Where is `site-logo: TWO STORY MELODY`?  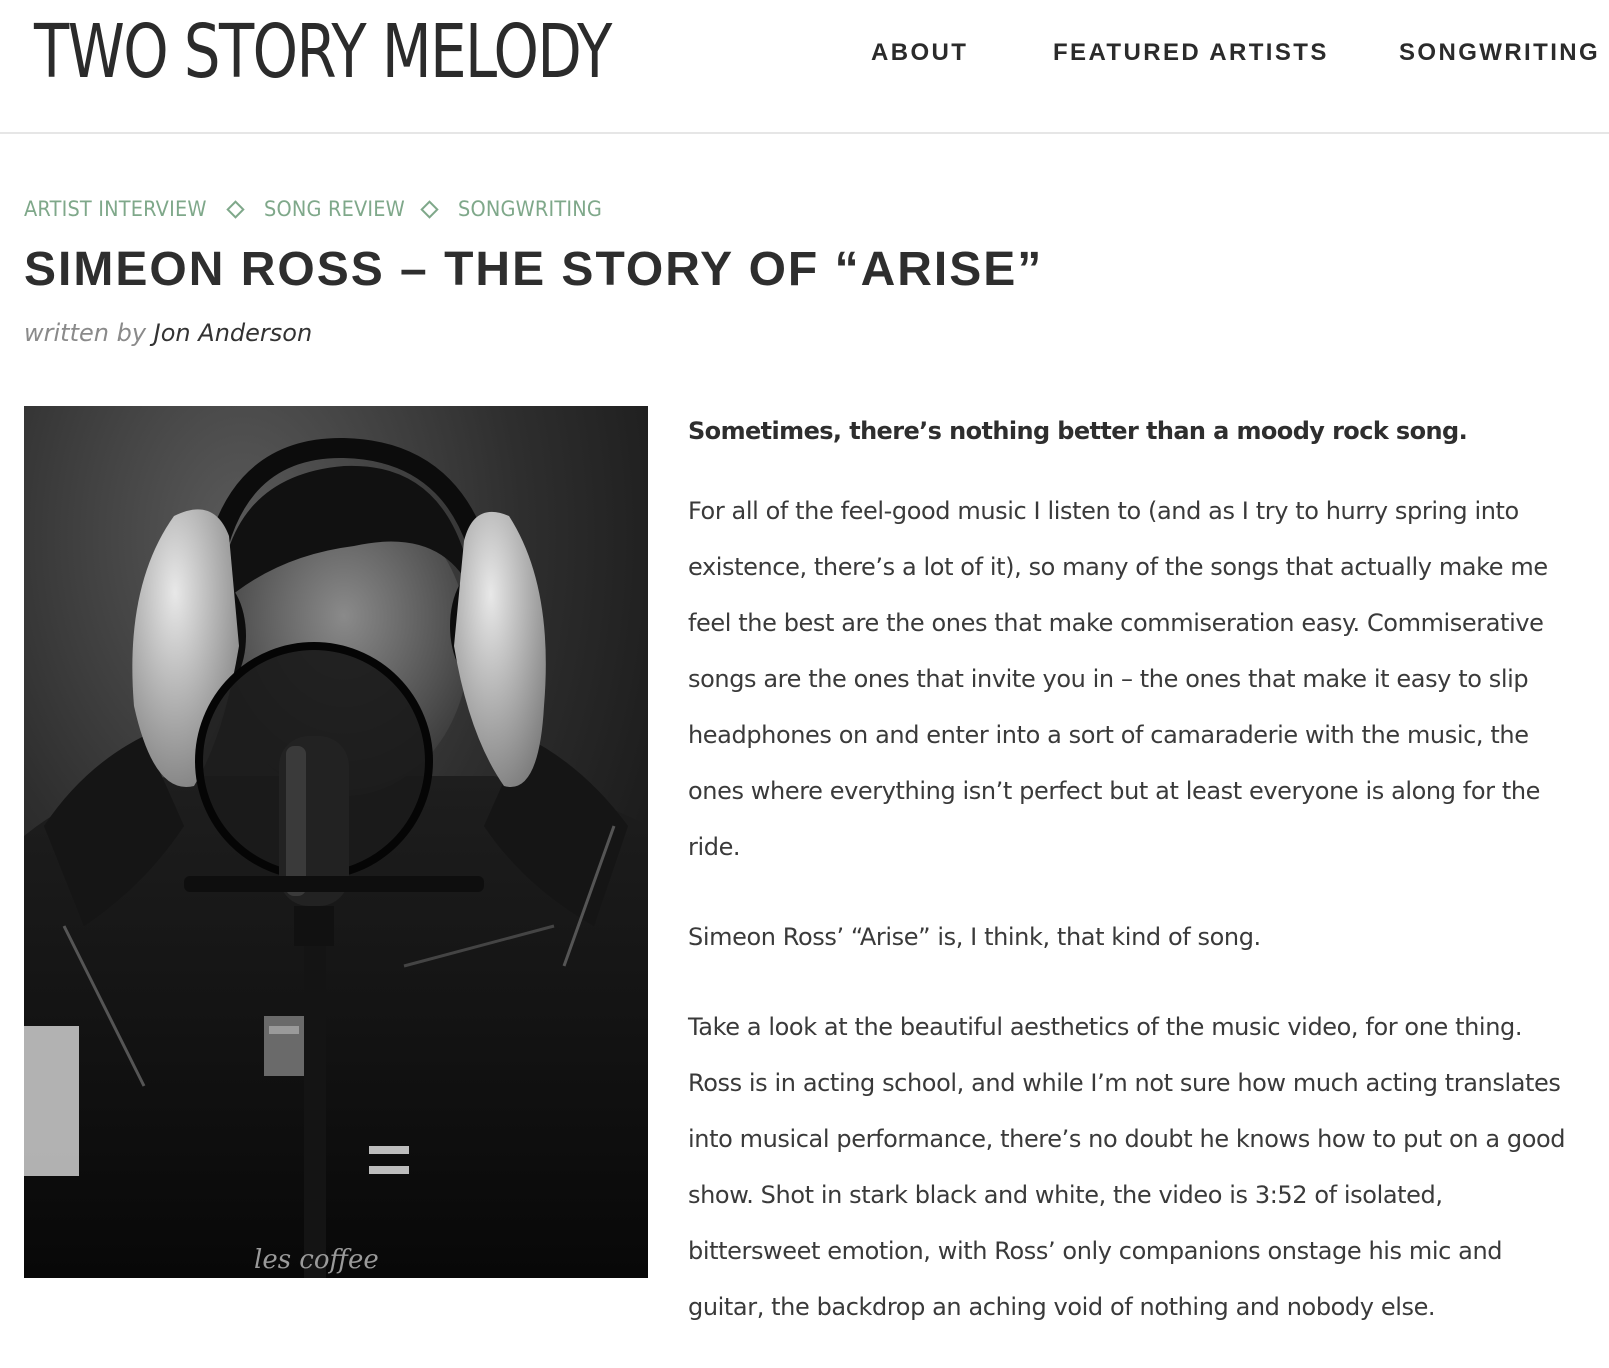
site-logo: TWO STORY MELODY is located at coordinates (323, 52).